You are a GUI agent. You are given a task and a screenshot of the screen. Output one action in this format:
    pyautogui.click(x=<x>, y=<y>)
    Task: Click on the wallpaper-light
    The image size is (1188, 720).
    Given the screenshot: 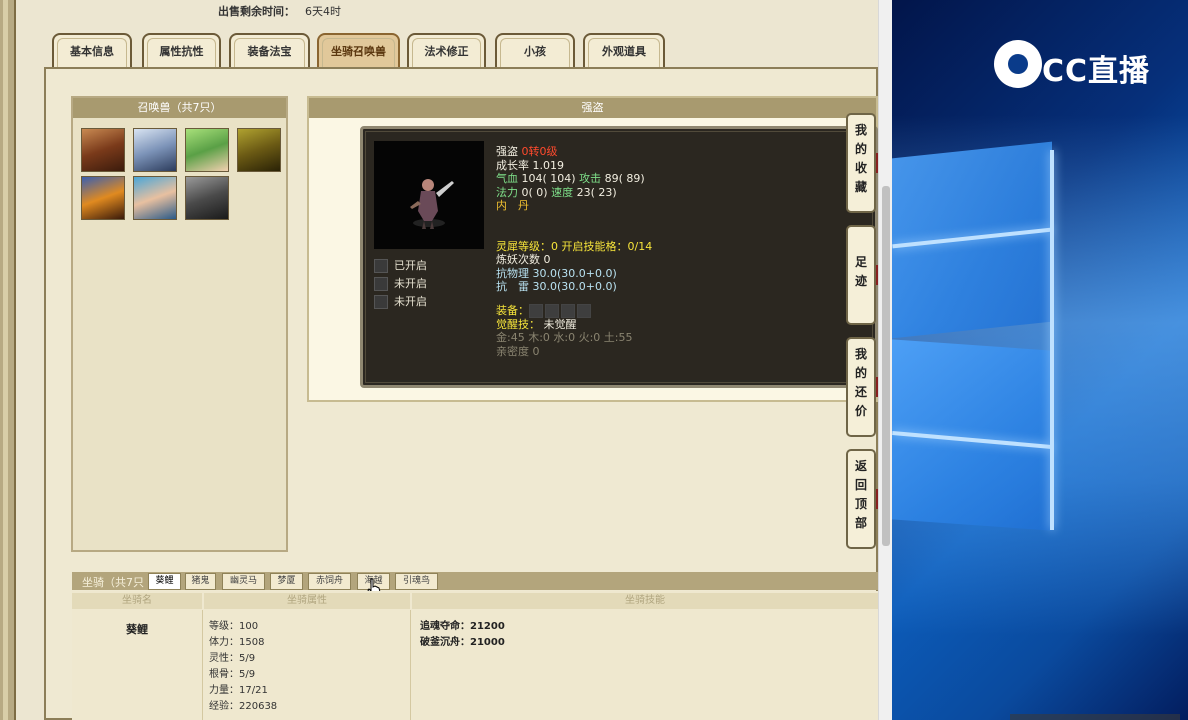 What is the action you would take?
    pyautogui.click(x=1052, y=340)
    